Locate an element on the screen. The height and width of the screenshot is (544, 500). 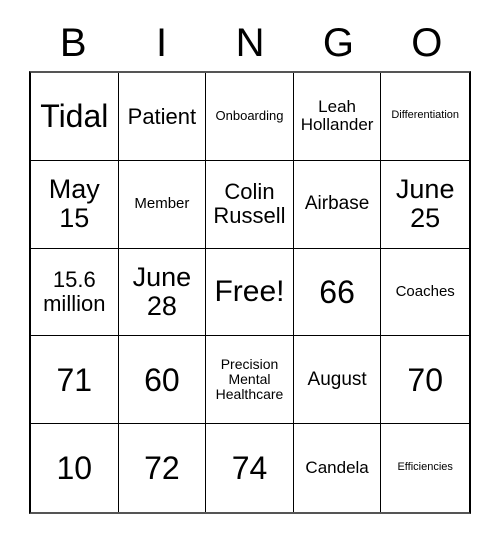
bingo-cell-label: Precision Mental Healthcare is located at coordinates (249, 379).